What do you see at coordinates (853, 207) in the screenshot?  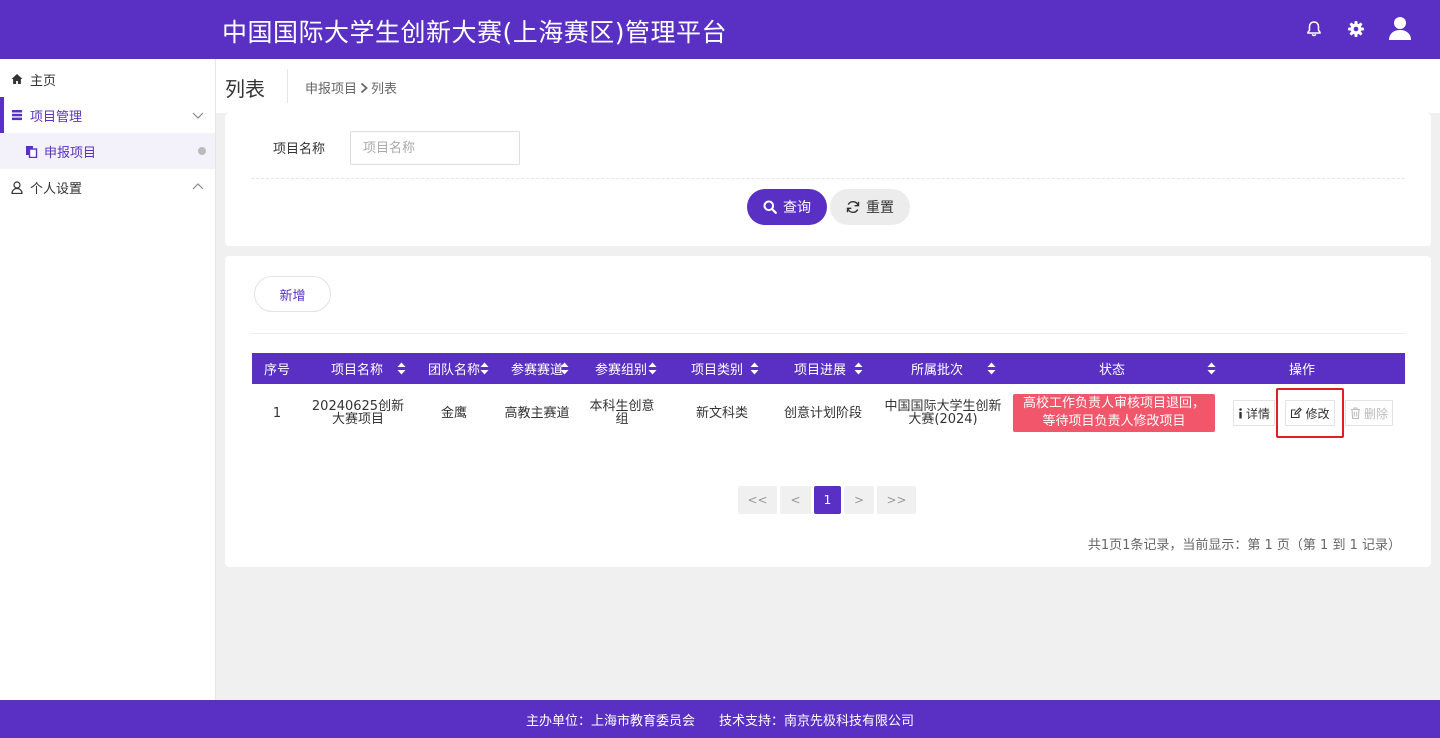 I see `refresh-icon` at bounding box center [853, 207].